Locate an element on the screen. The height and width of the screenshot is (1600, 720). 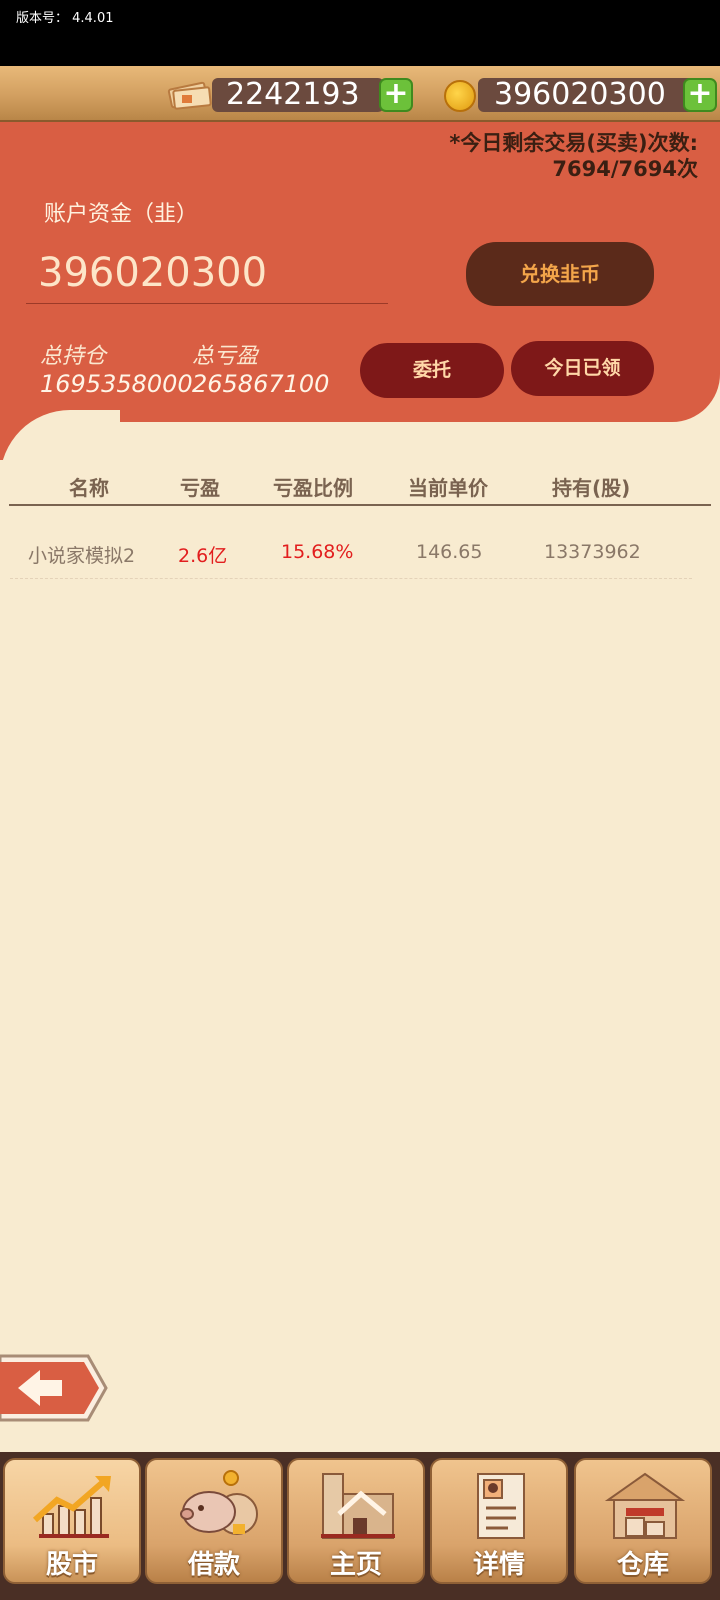
stock-name: 小说家模拟2 is located at coordinates (82, 556).